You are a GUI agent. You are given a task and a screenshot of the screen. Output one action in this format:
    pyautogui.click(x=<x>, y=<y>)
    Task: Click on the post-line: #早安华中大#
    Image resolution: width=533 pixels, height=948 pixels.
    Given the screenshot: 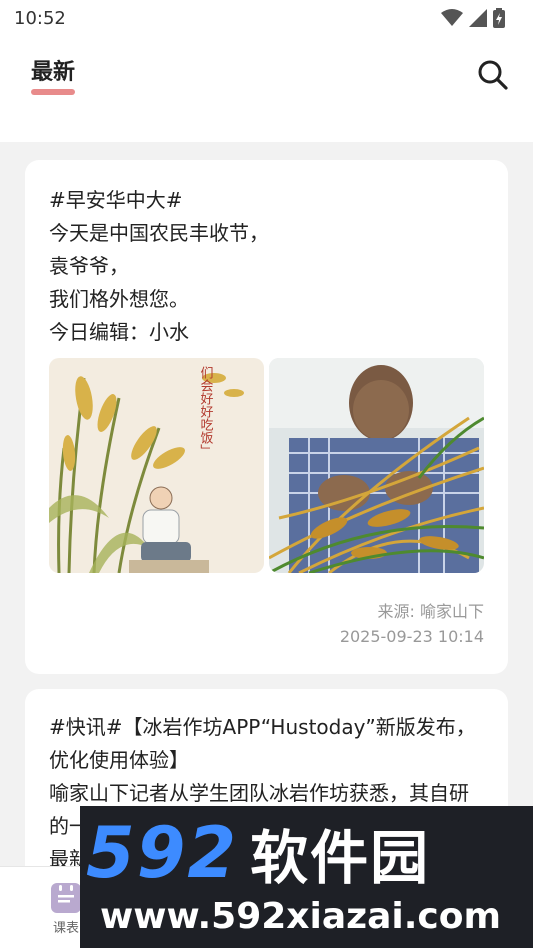 What is the action you would take?
    pyautogui.click(x=116, y=200)
    